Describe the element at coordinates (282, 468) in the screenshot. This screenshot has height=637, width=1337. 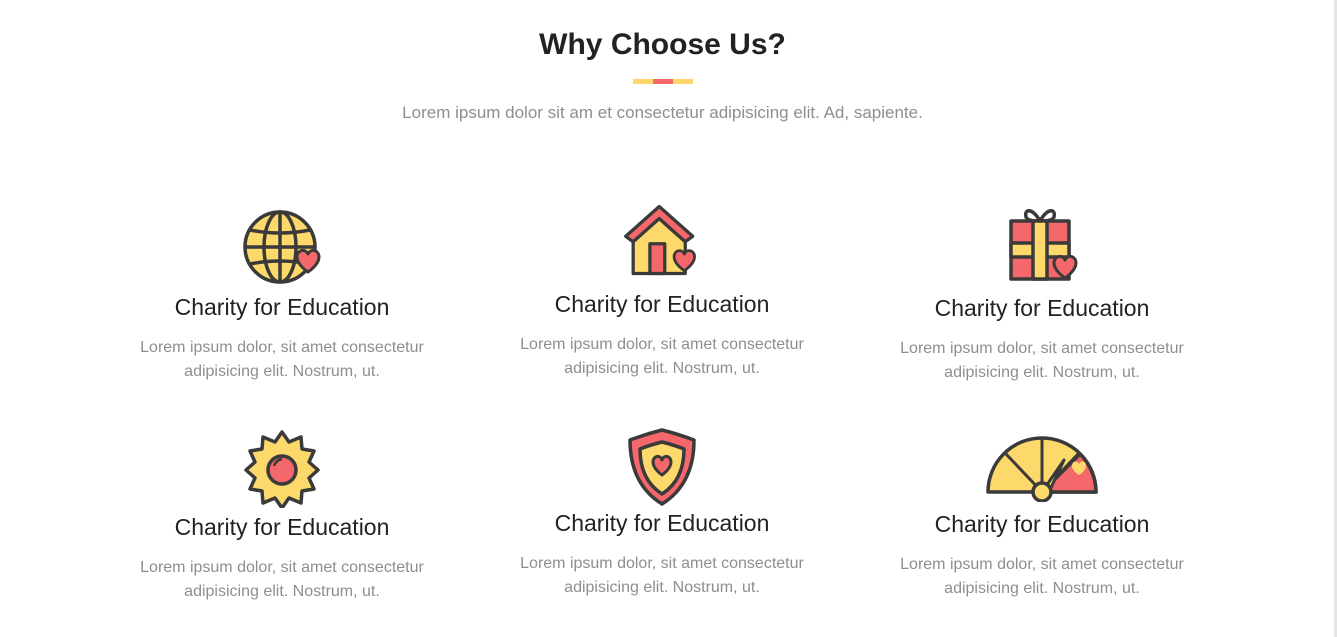
I see `flower-icon` at that location.